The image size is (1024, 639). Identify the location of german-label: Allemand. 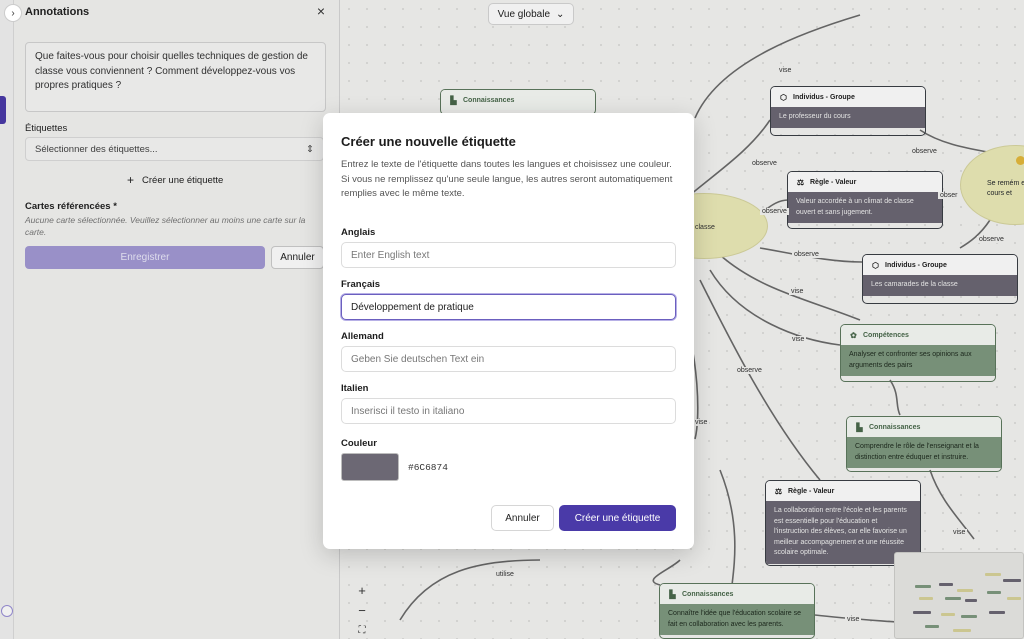
(362, 336).